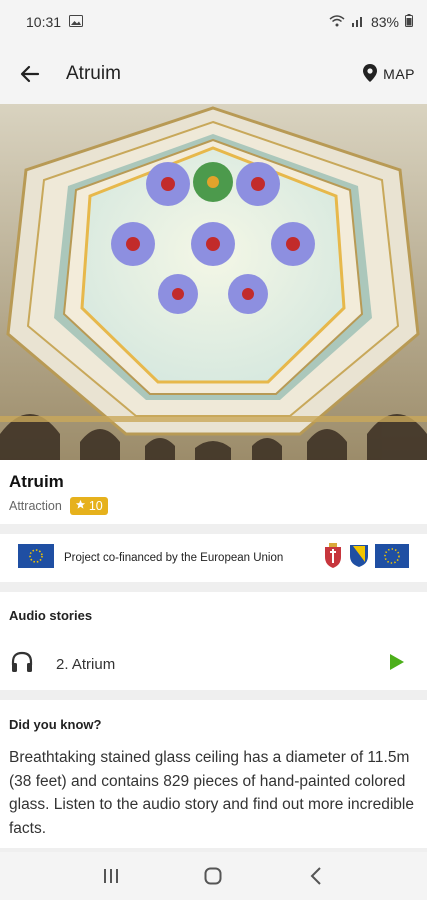 The image size is (427, 900). I want to click on play-icon, so click(397, 664).